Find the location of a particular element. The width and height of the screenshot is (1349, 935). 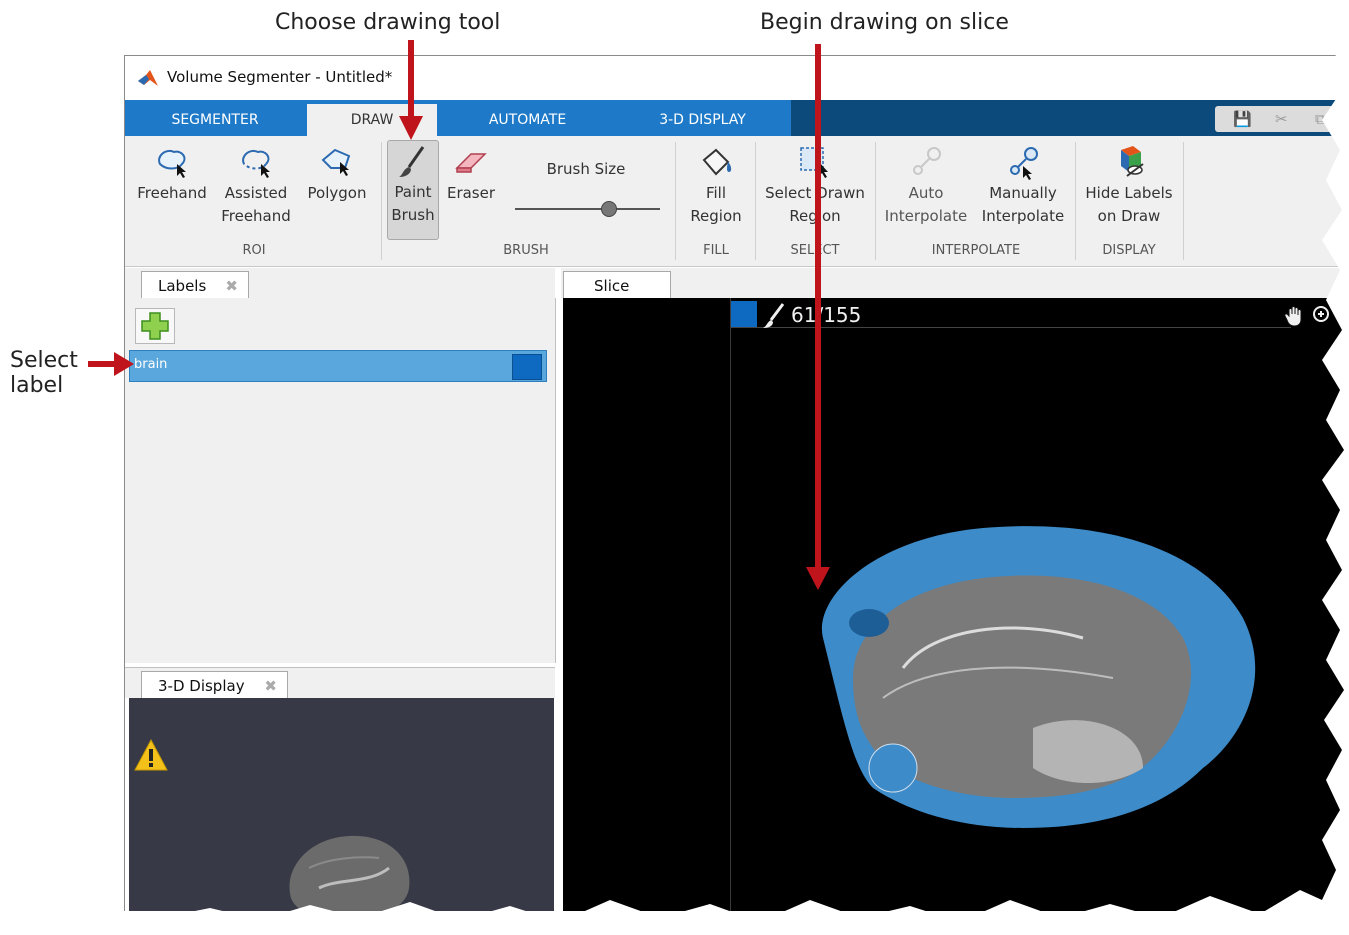

arrow-to-paint-brush is located at coordinates (411, 90).